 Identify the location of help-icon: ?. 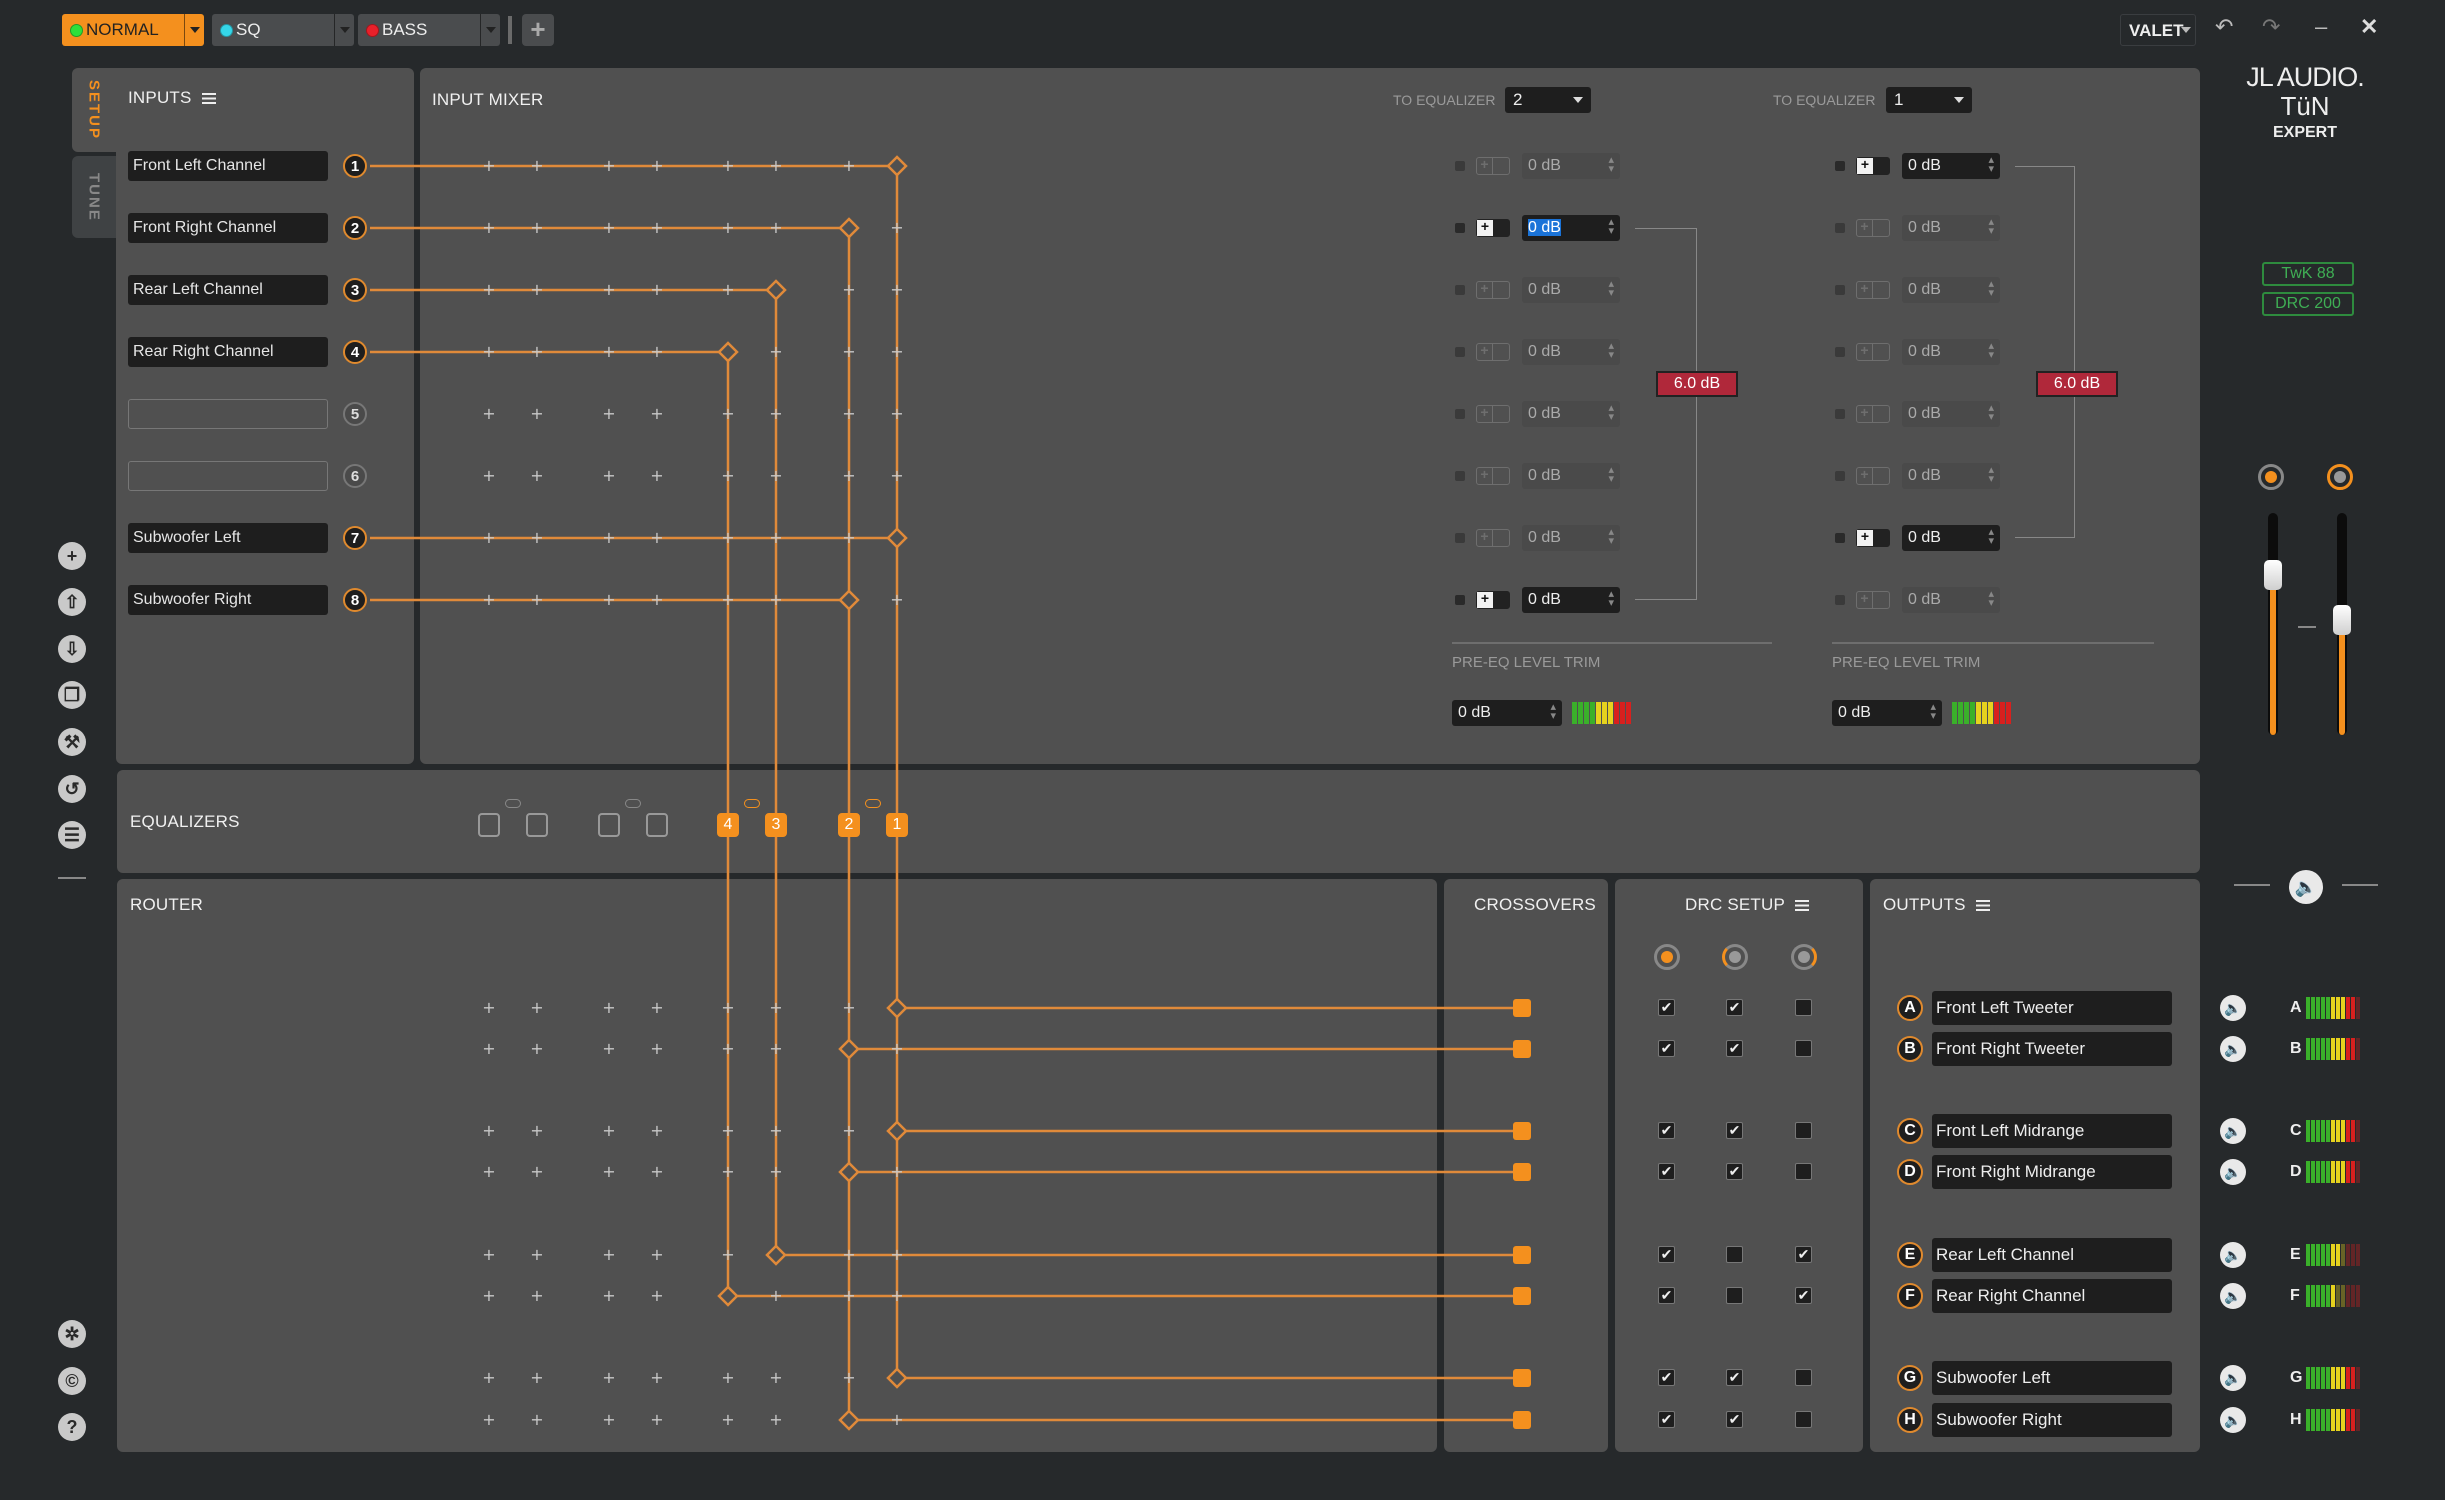
(72, 1427).